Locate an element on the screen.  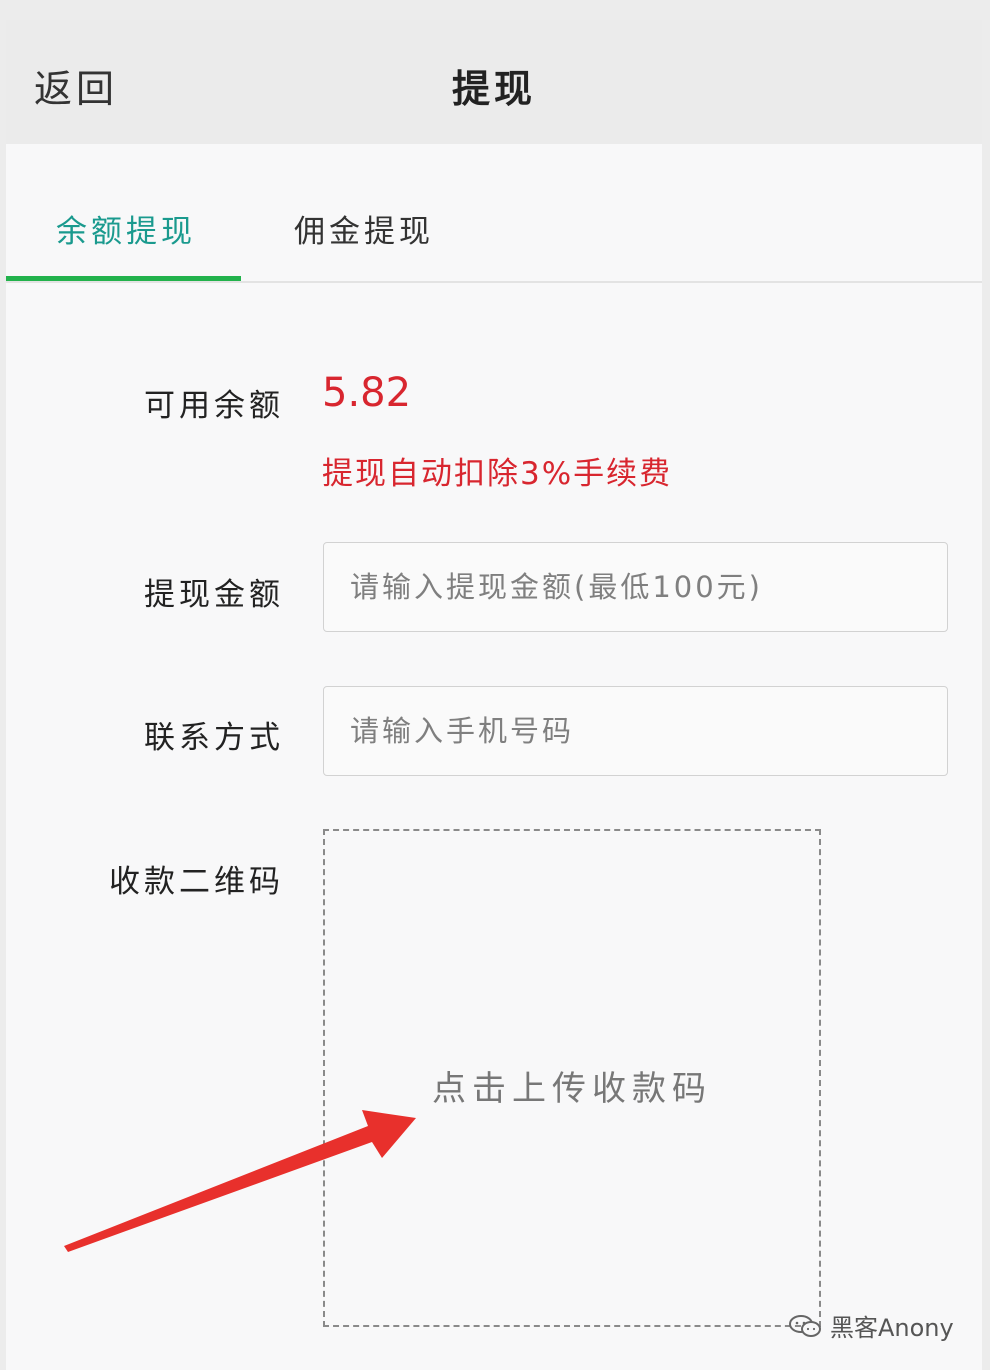
upload-prompt: 点击上传收款码 is located at coordinates (572, 1089).